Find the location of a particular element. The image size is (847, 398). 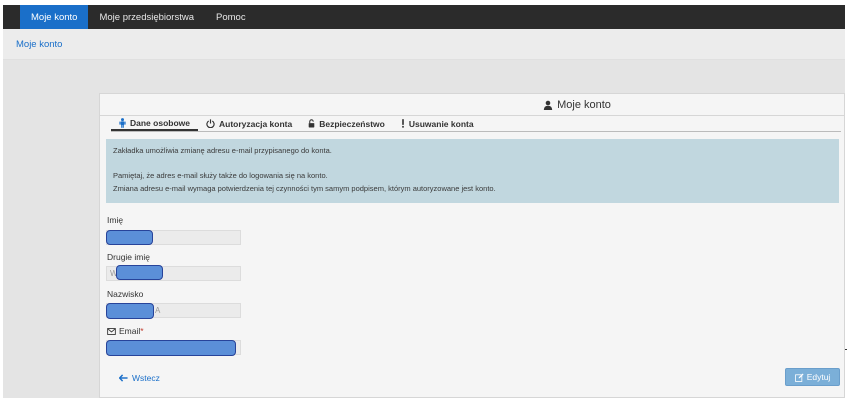

required-mark: * is located at coordinates (142, 331).